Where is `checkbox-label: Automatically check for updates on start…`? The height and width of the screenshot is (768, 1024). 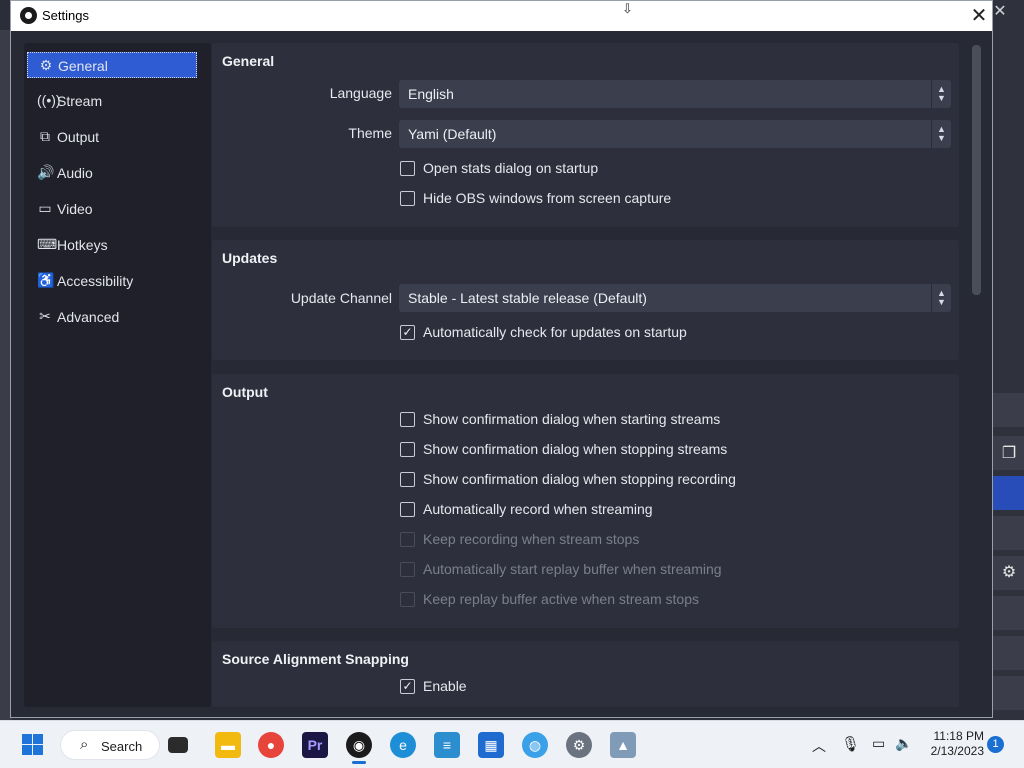
checkbox-label: Automatically check for updates on start… is located at coordinates (555, 332).